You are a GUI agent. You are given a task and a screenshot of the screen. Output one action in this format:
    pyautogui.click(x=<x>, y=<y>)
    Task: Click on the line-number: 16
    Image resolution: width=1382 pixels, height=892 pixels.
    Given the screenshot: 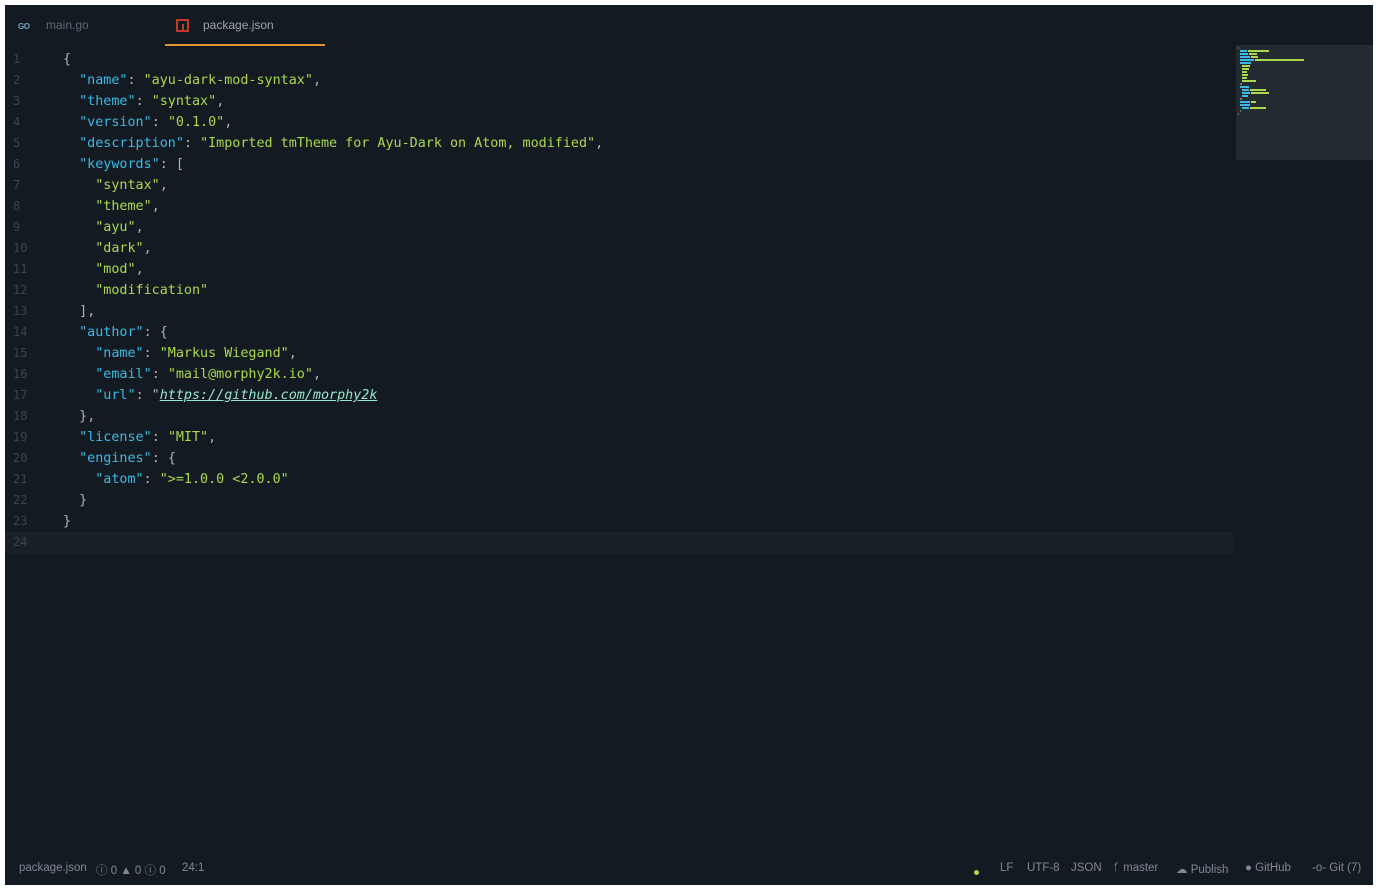 What is the action you would take?
    pyautogui.click(x=20, y=374)
    